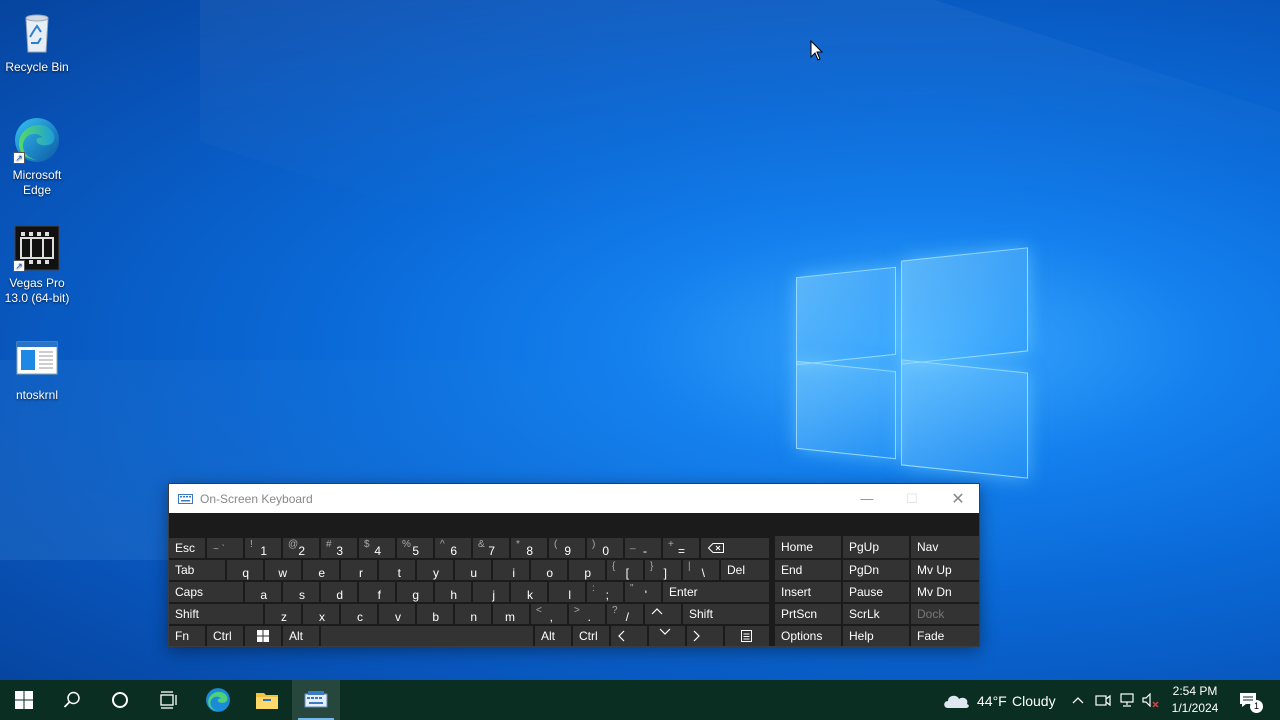 Image resolution: width=1280 pixels, height=720 pixels. I want to click on key-i: i, so click(511, 570).